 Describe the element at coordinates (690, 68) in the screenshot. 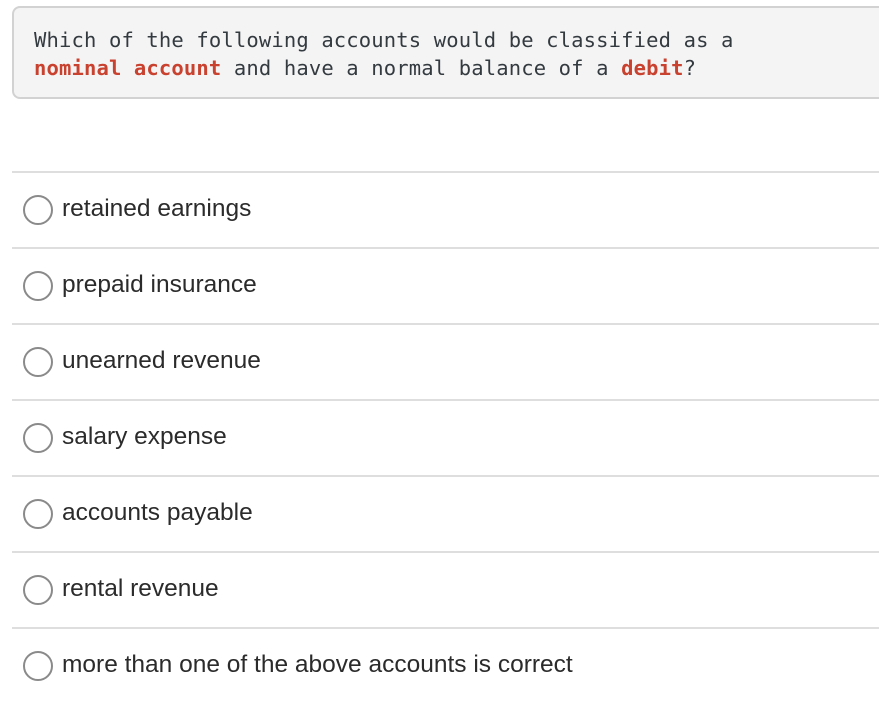

I see `question-mark: ?` at that location.